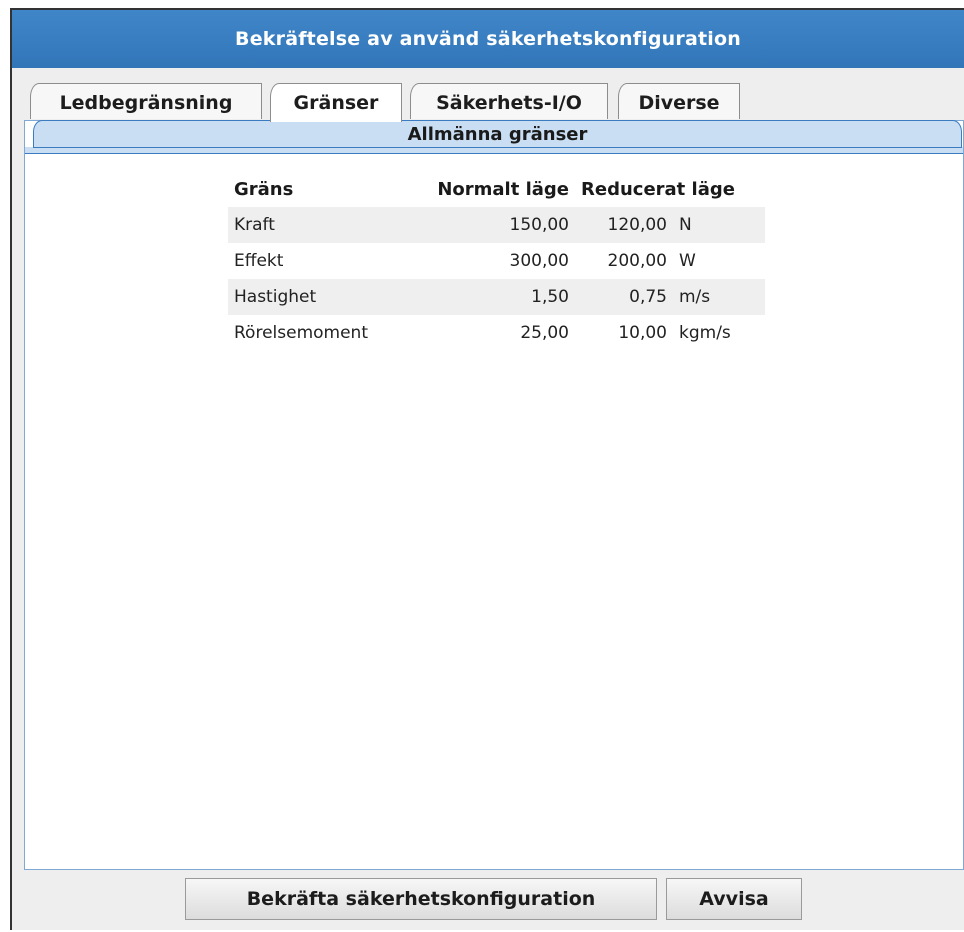  What do you see at coordinates (315, 297) in the screenshot?
I see `limit-name: Hastighet` at bounding box center [315, 297].